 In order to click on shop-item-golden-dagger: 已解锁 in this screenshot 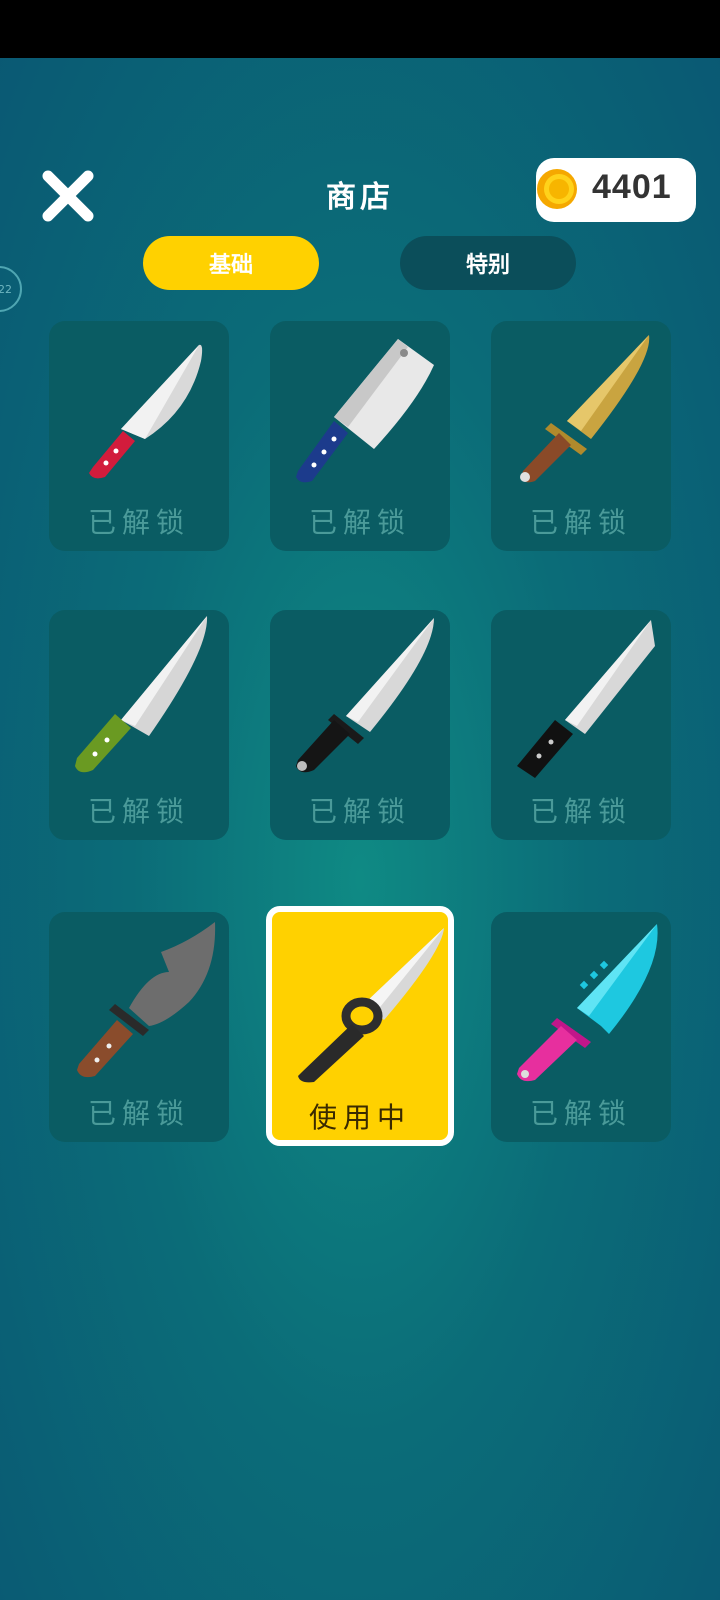, I will do `click(581, 436)`.